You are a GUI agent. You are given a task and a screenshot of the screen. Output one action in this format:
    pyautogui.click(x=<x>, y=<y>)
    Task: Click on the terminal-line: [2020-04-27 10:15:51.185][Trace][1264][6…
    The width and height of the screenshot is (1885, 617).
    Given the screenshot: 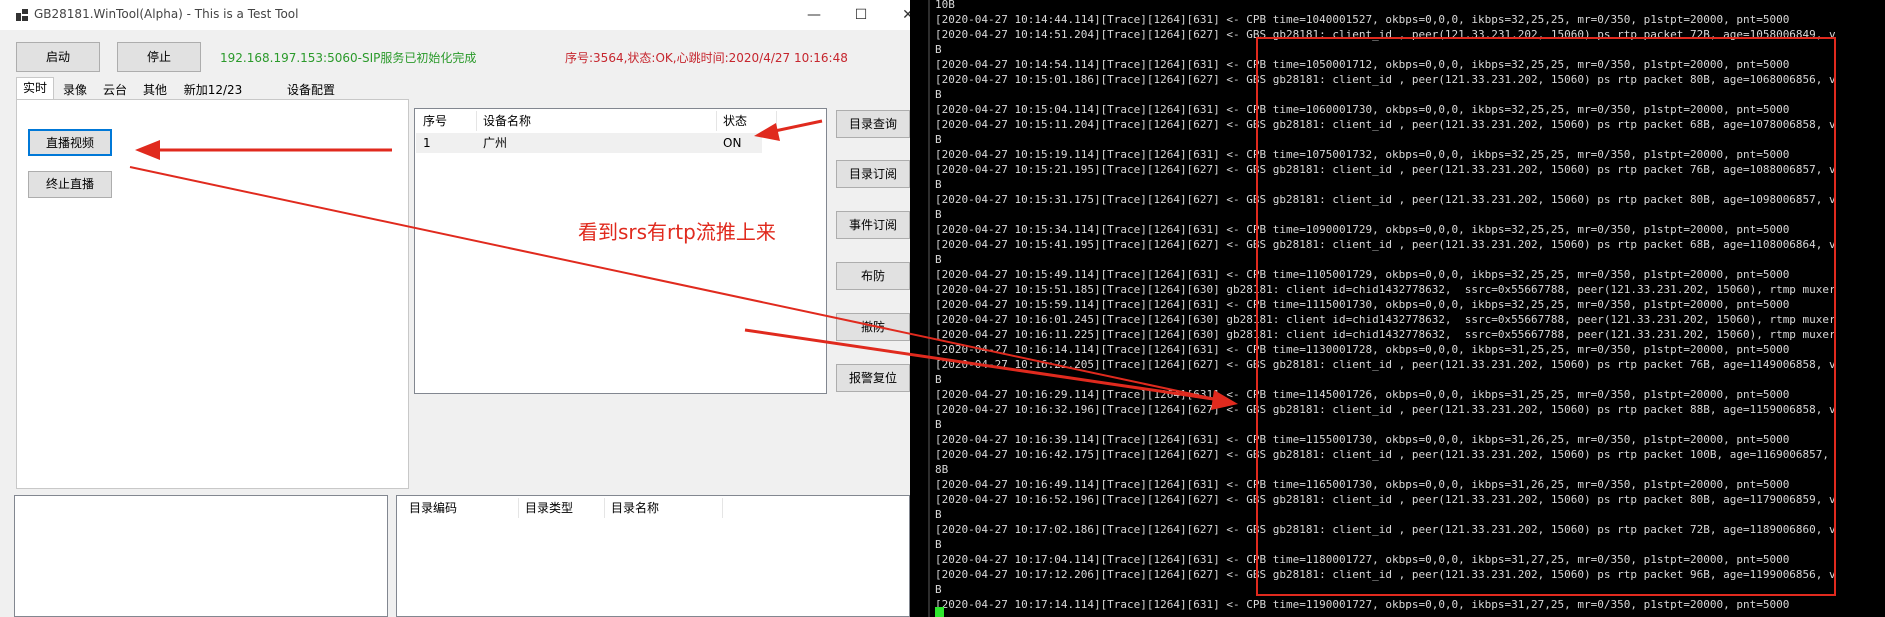 What is the action you would take?
    pyautogui.click(x=1385, y=289)
    